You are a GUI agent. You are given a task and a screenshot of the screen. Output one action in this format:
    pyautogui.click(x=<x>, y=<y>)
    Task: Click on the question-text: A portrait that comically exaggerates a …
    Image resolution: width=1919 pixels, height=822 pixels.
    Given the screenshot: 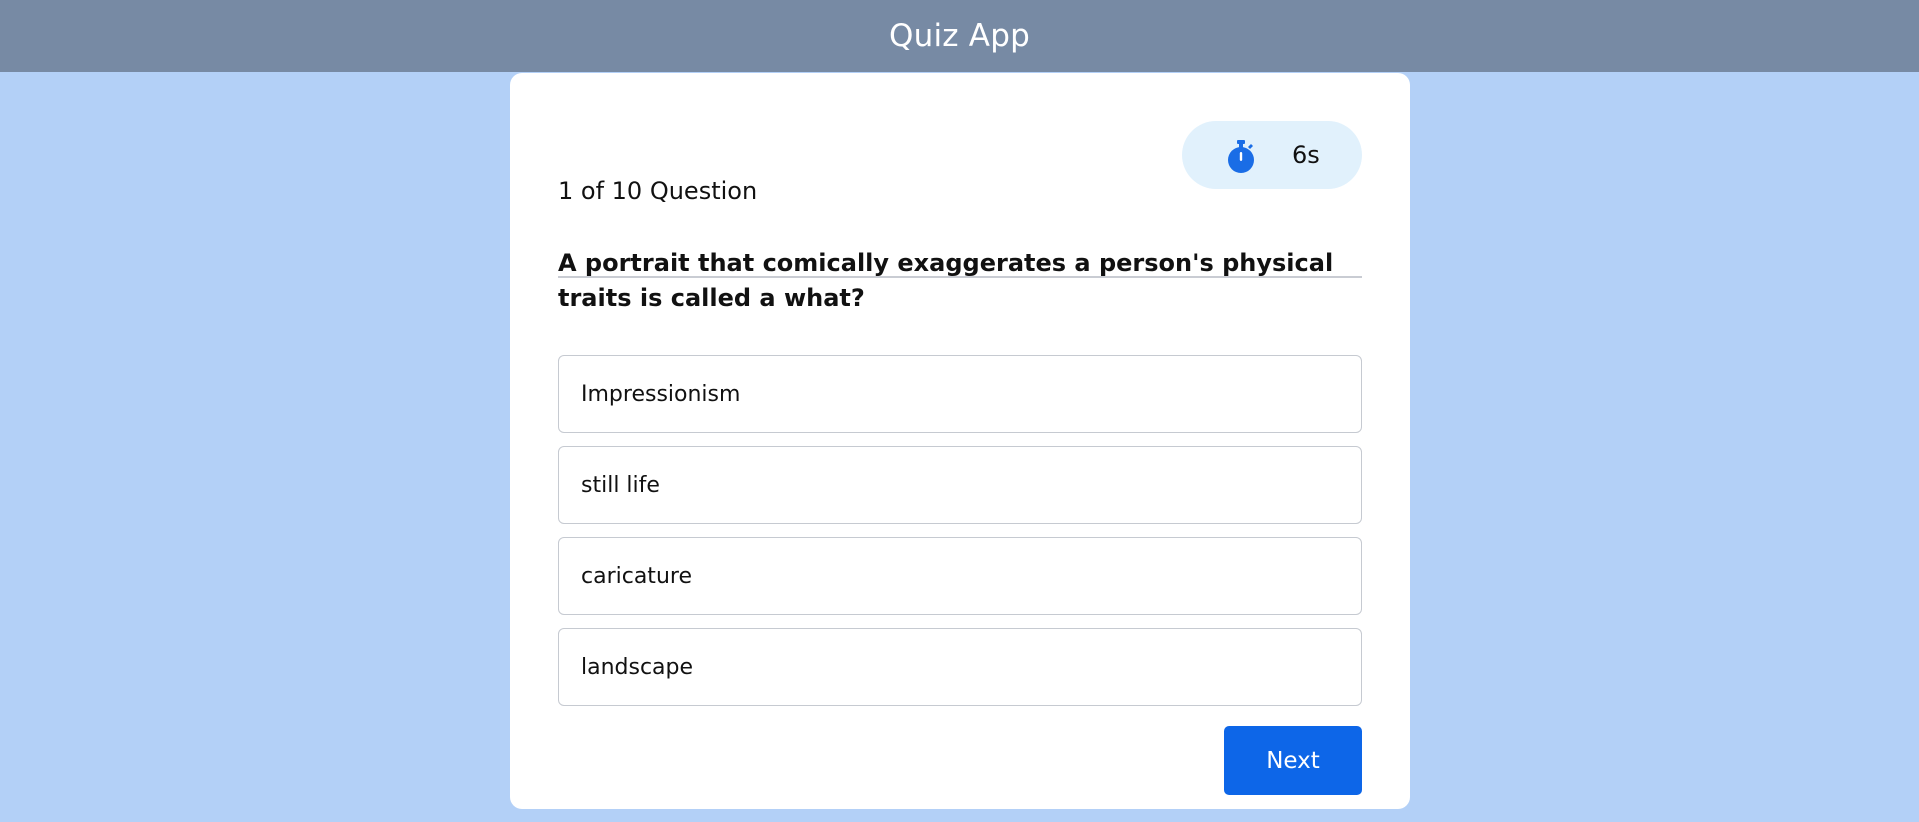 What is the action you would take?
    pyautogui.click(x=946, y=280)
    